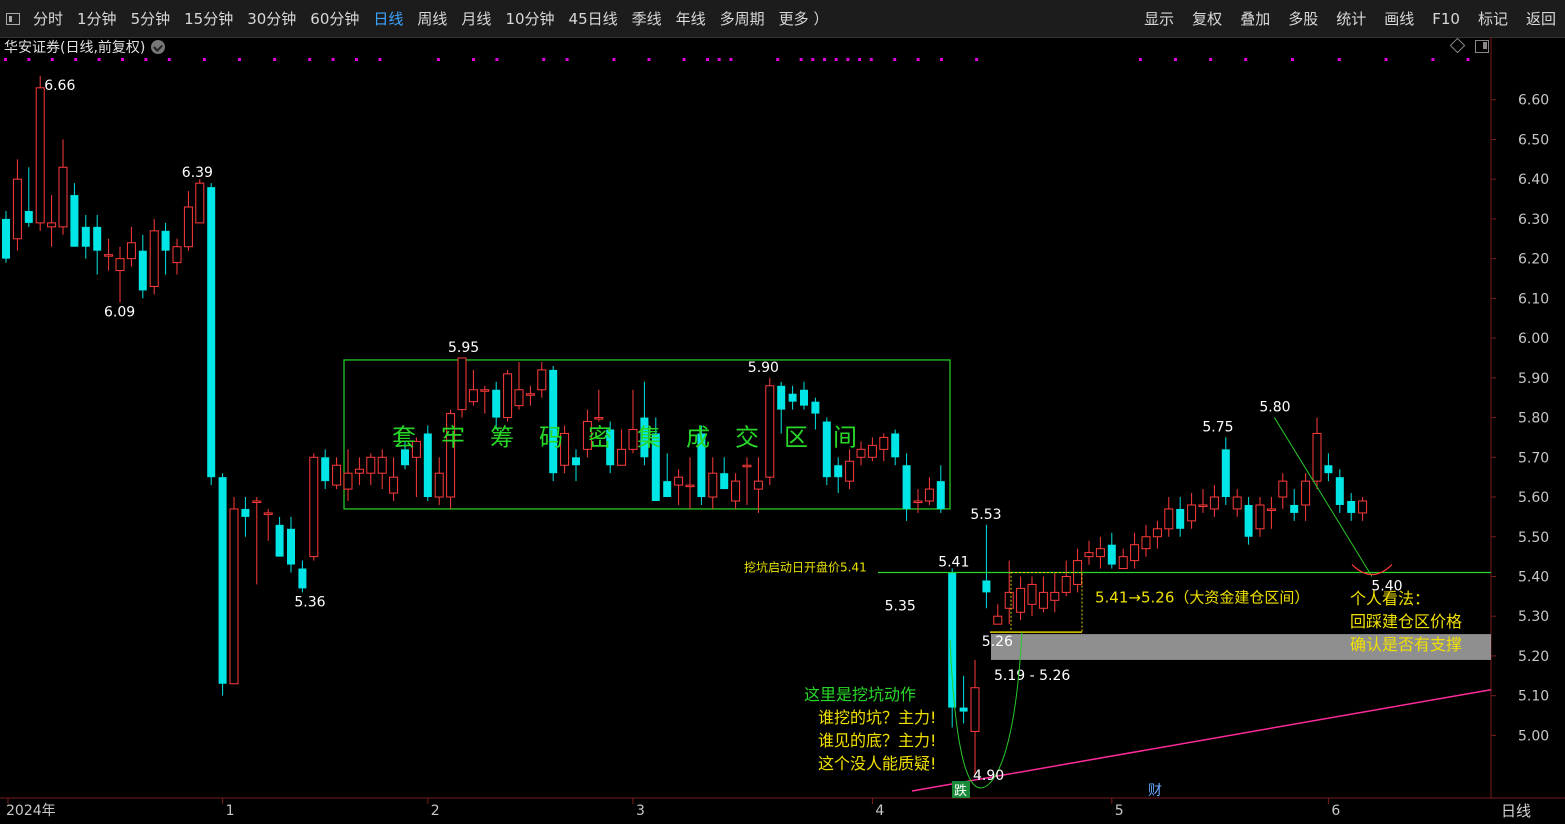 The width and height of the screenshot is (1565, 824). What do you see at coordinates (435, 811) in the screenshot?
I see `xtick-label-2: 2` at bounding box center [435, 811].